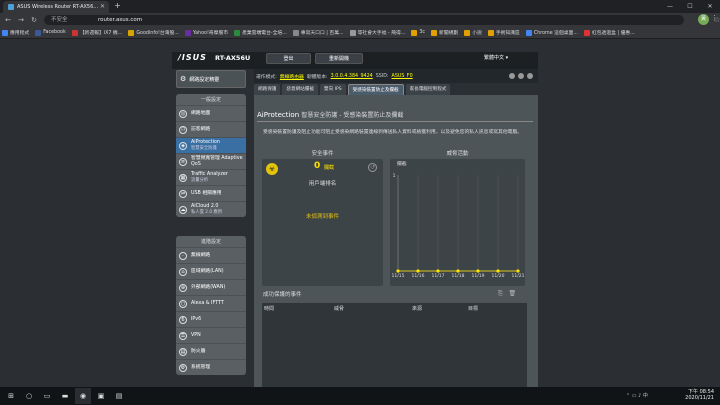  What do you see at coordinates (703, 19) in the screenshot?
I see `profile-avatar: 黃` at bounding box center [703, 19].